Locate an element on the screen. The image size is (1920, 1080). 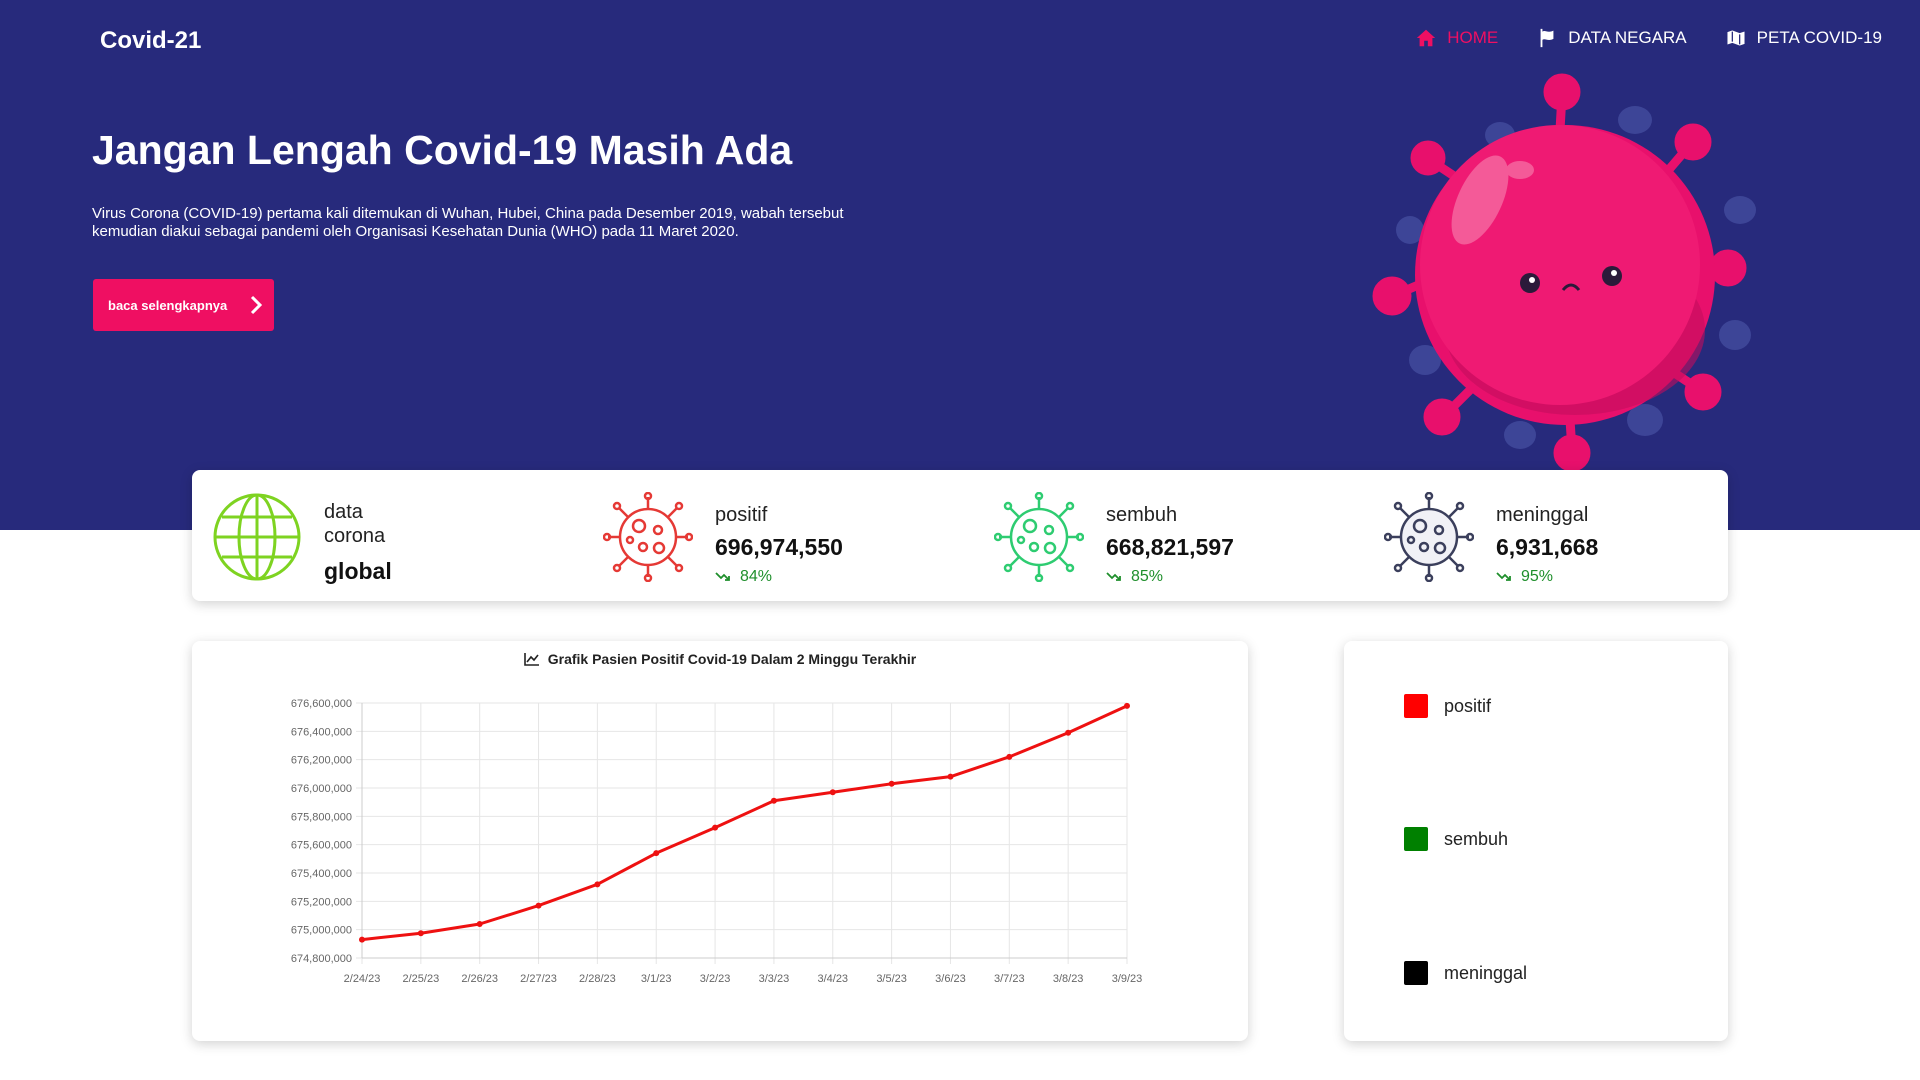
legend-swatch-sembuh is located at coordinates (1416, 839).